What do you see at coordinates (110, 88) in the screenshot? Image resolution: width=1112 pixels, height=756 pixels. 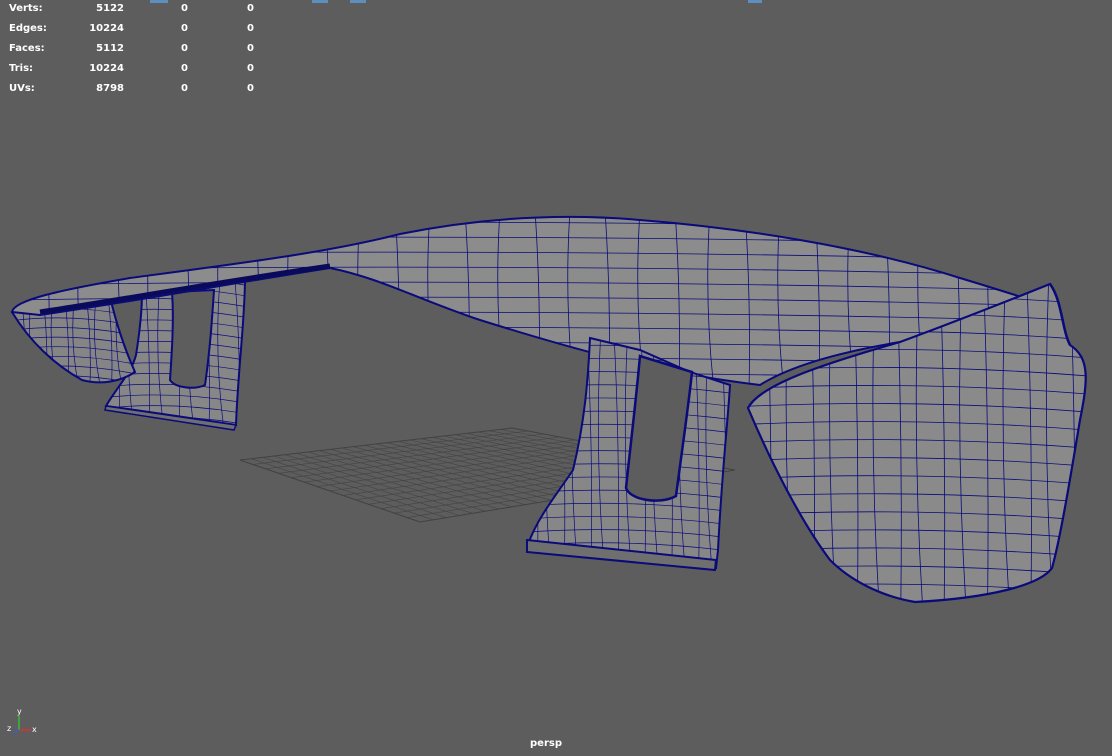 I see `stat-total: 8798` at bounding box center [110, 88].